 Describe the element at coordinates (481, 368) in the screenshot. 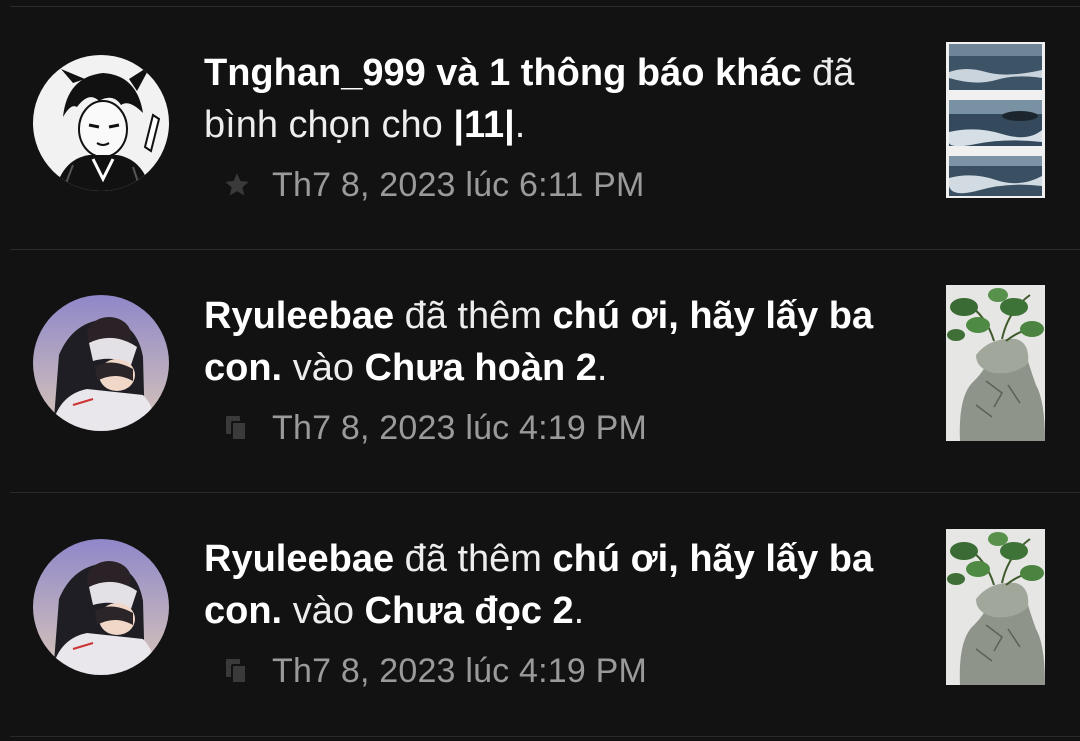

I see `reading-list-name: Chưa hoàn 2` at that location.